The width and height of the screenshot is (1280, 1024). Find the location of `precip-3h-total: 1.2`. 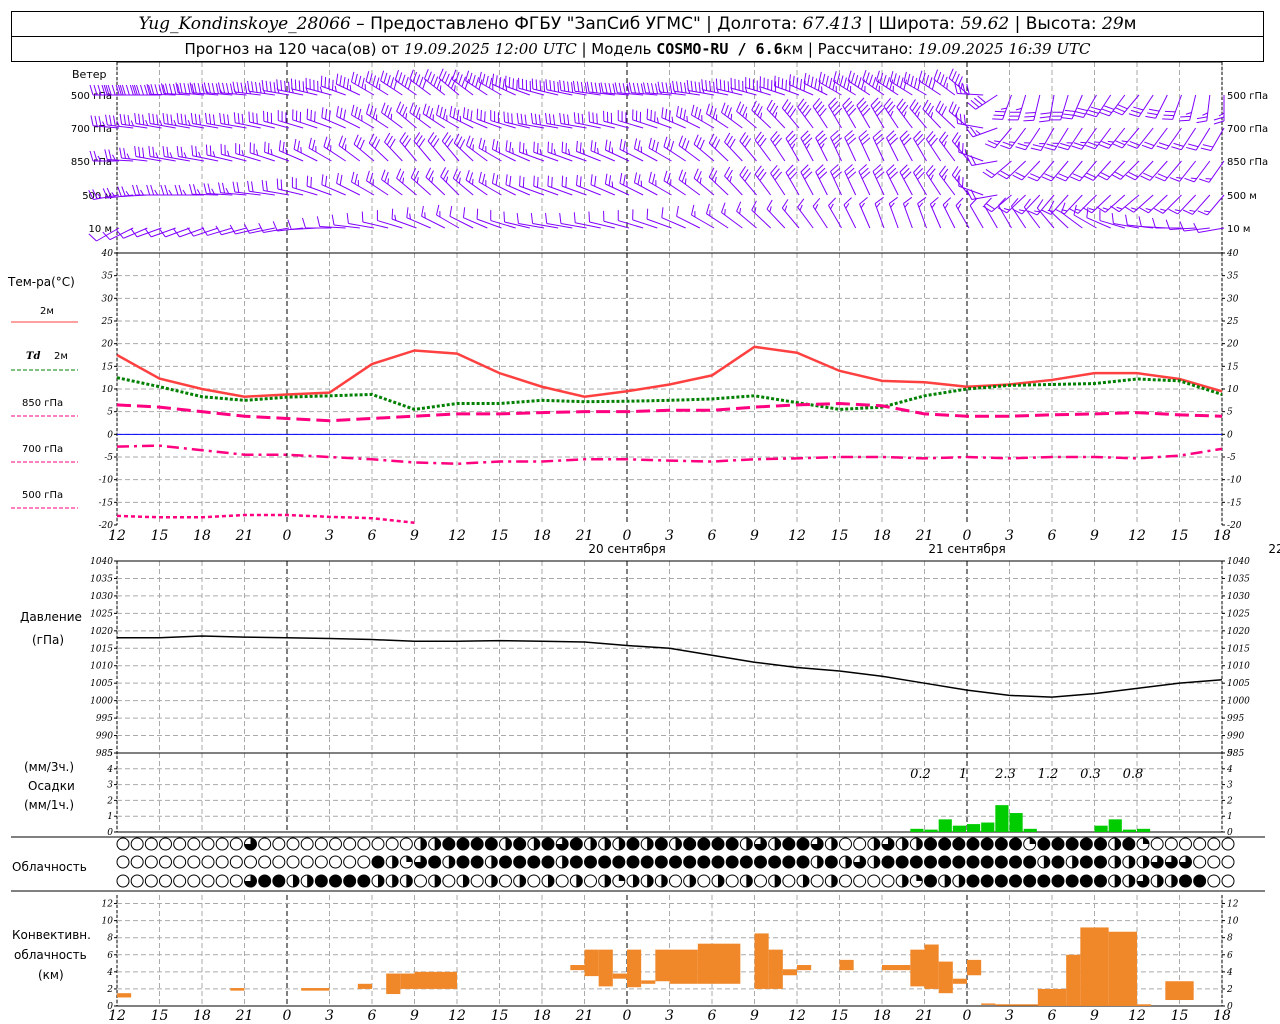

precip-3h-total: 1.2 is located at coordinates (1048, 774).